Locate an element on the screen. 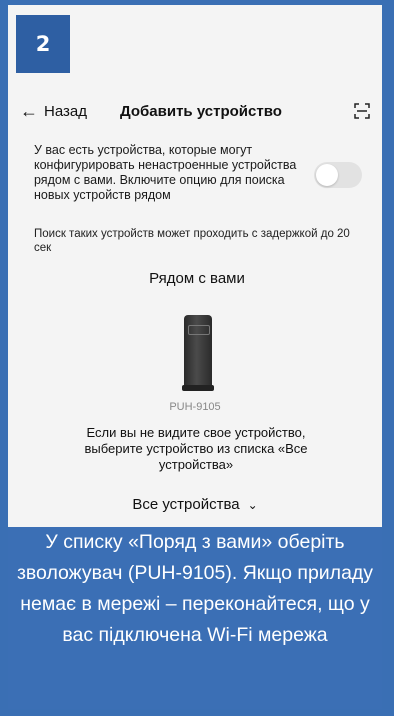 Image resolution: width=394 pixels, height=716 pixels. back-button: ← Назад is located at coordinates (53, 111).